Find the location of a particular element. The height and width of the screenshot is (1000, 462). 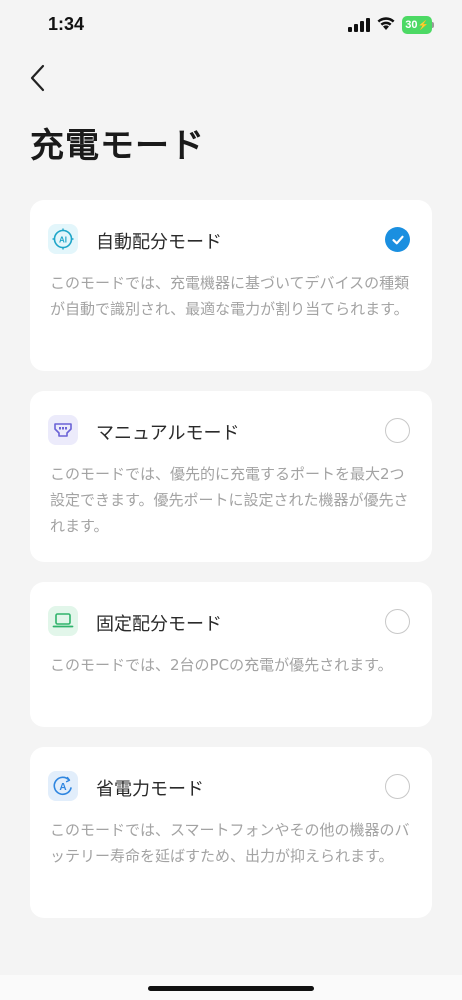

power-save-icon: A is located at coordinates (63, 786).